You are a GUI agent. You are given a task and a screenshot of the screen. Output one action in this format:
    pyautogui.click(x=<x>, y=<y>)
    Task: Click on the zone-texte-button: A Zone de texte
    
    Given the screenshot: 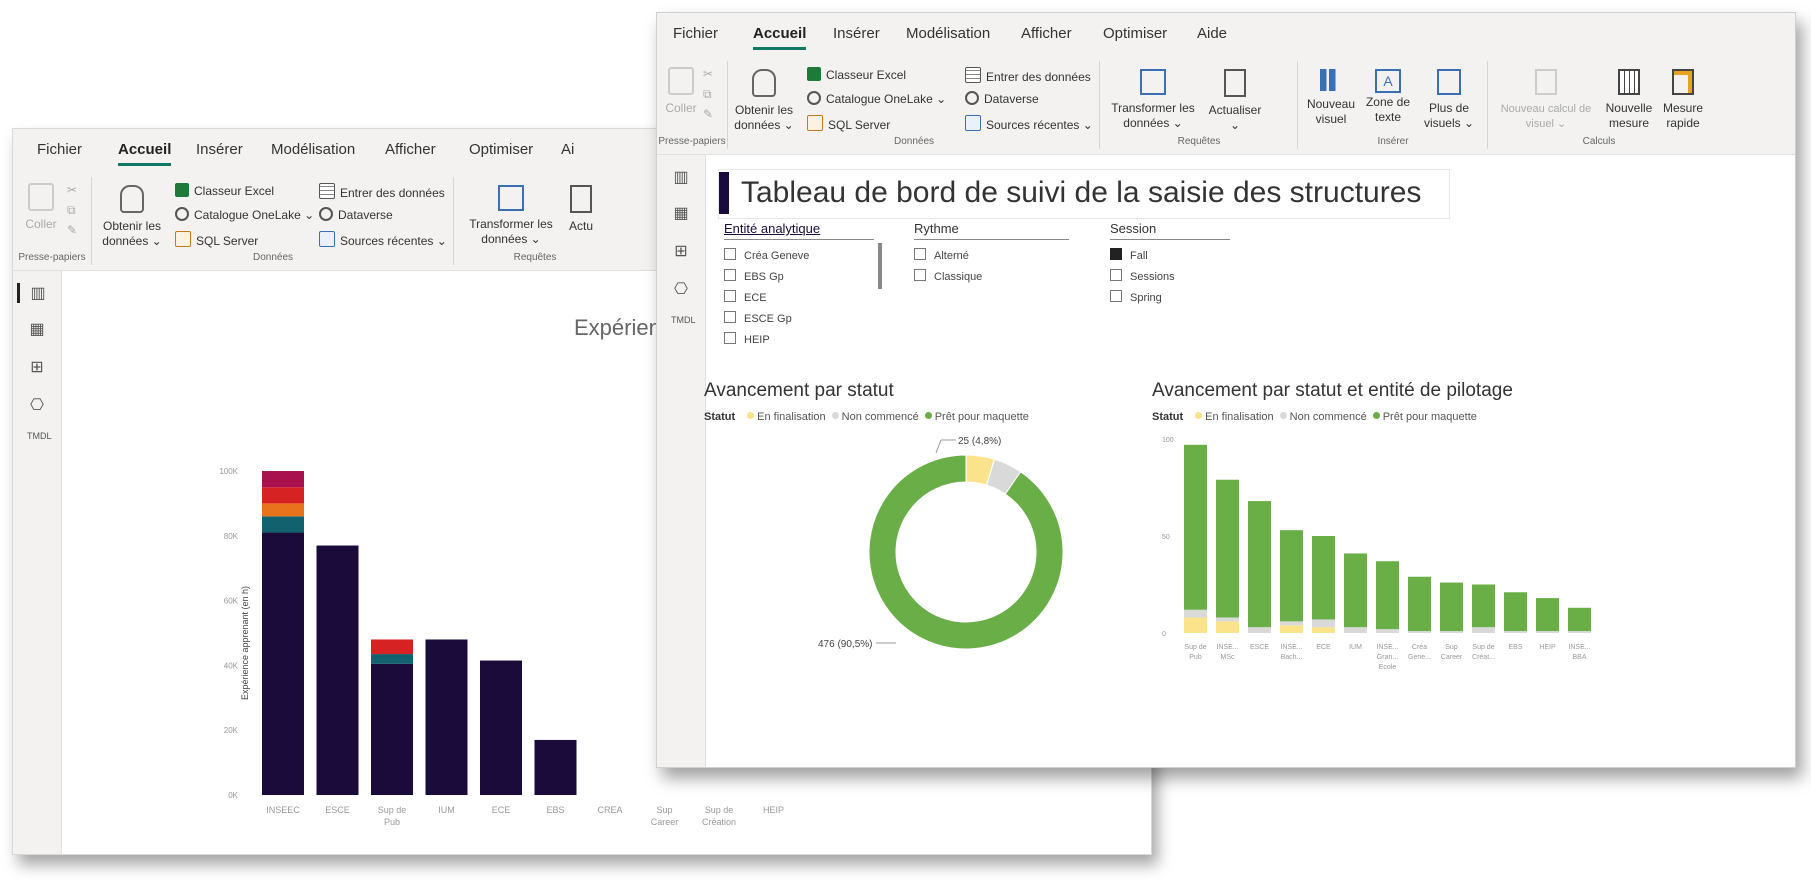 What is the action you would take?
    pyautogui.click(x=1388, y=97)
    